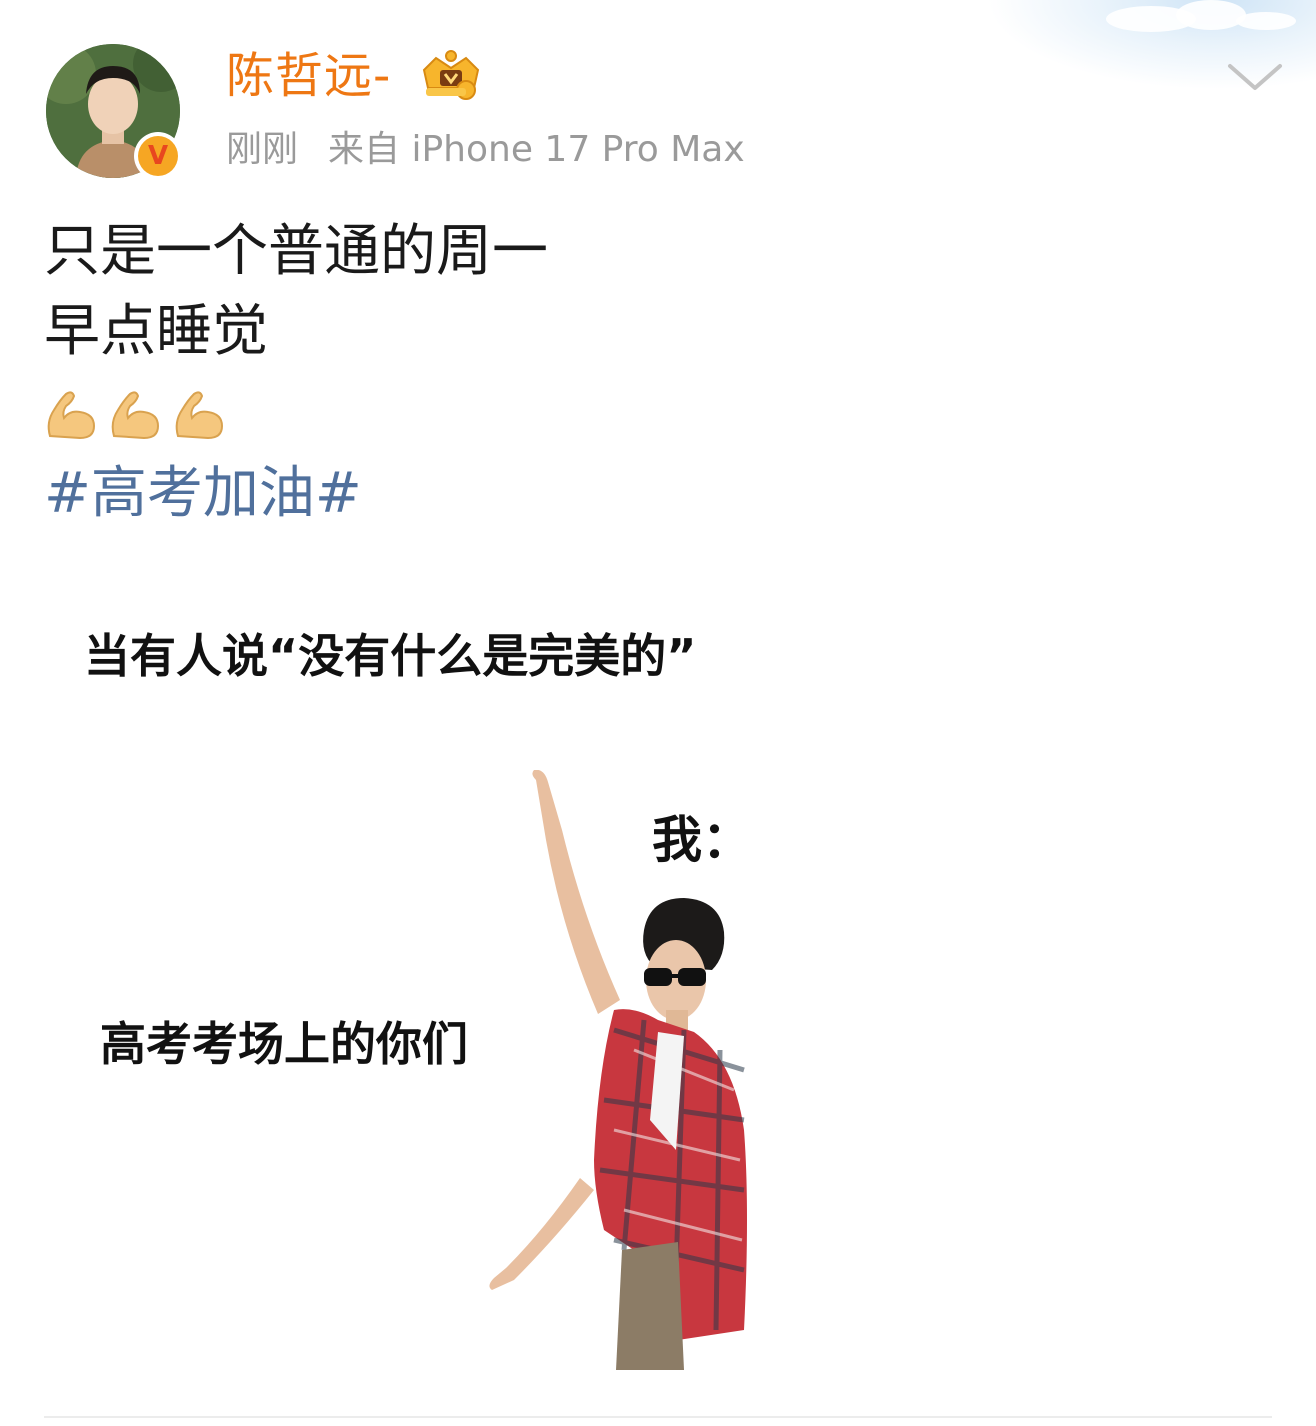 This screenshot has width=1316, height=1426. I want to click on emoji-row, so click(136, 414).